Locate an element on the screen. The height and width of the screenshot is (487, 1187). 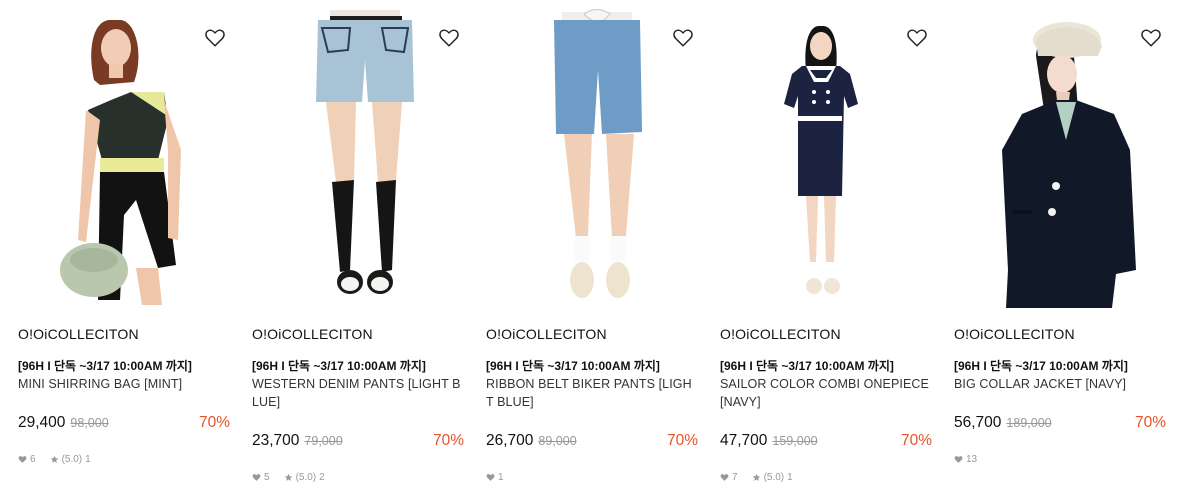
original-price: 89,000 is located at coordinates (557, 441).